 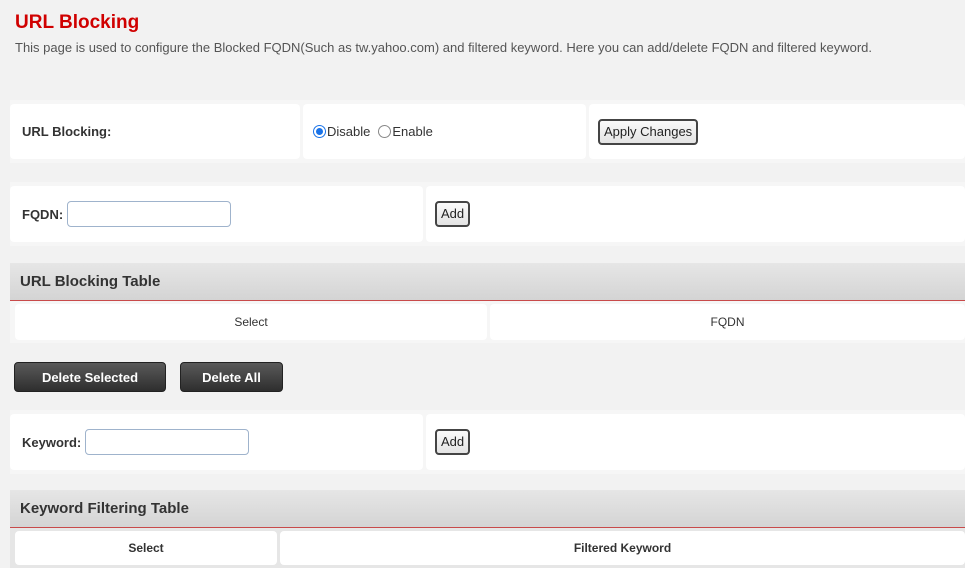 I want to click on keyword-filtering-table-columns: Select Filtered Keyword, so click(x=487, y=548).